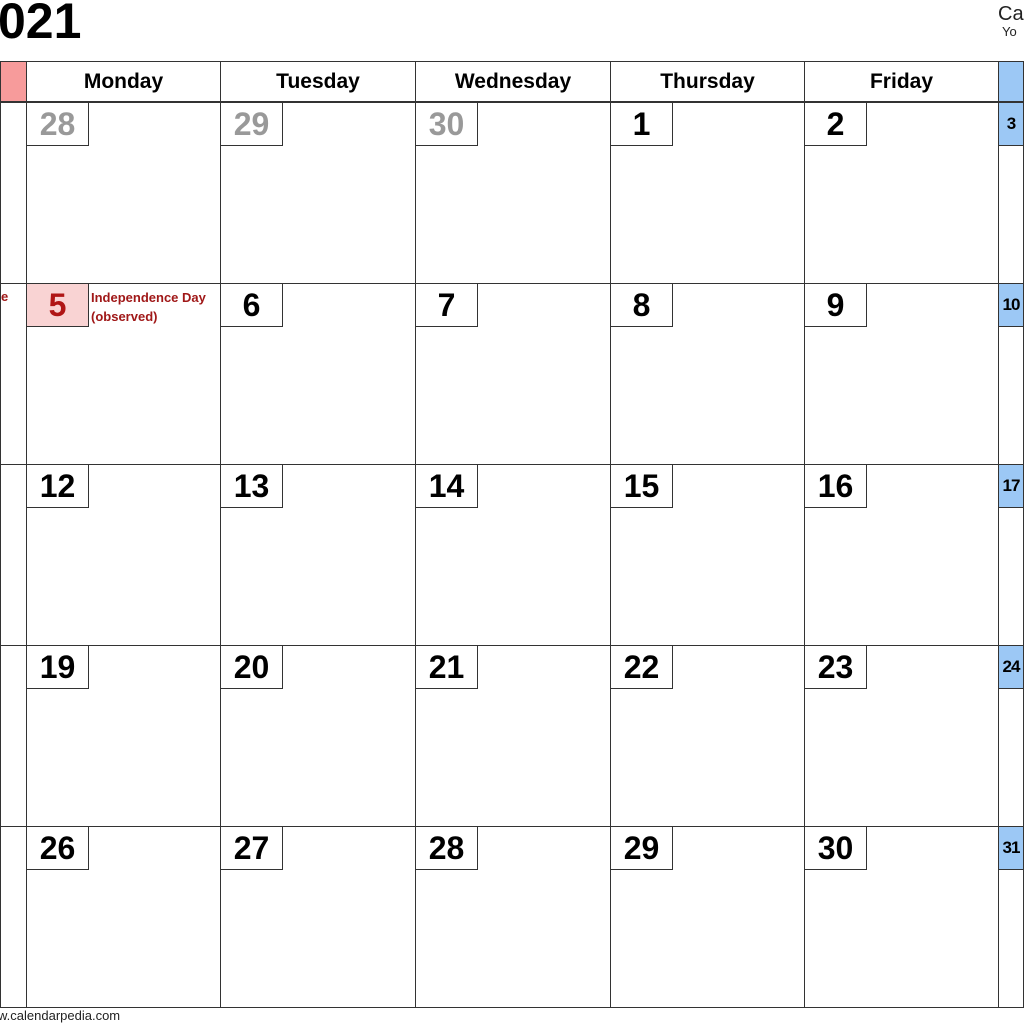  I want to click on day-cell: e, so click(13, 374).